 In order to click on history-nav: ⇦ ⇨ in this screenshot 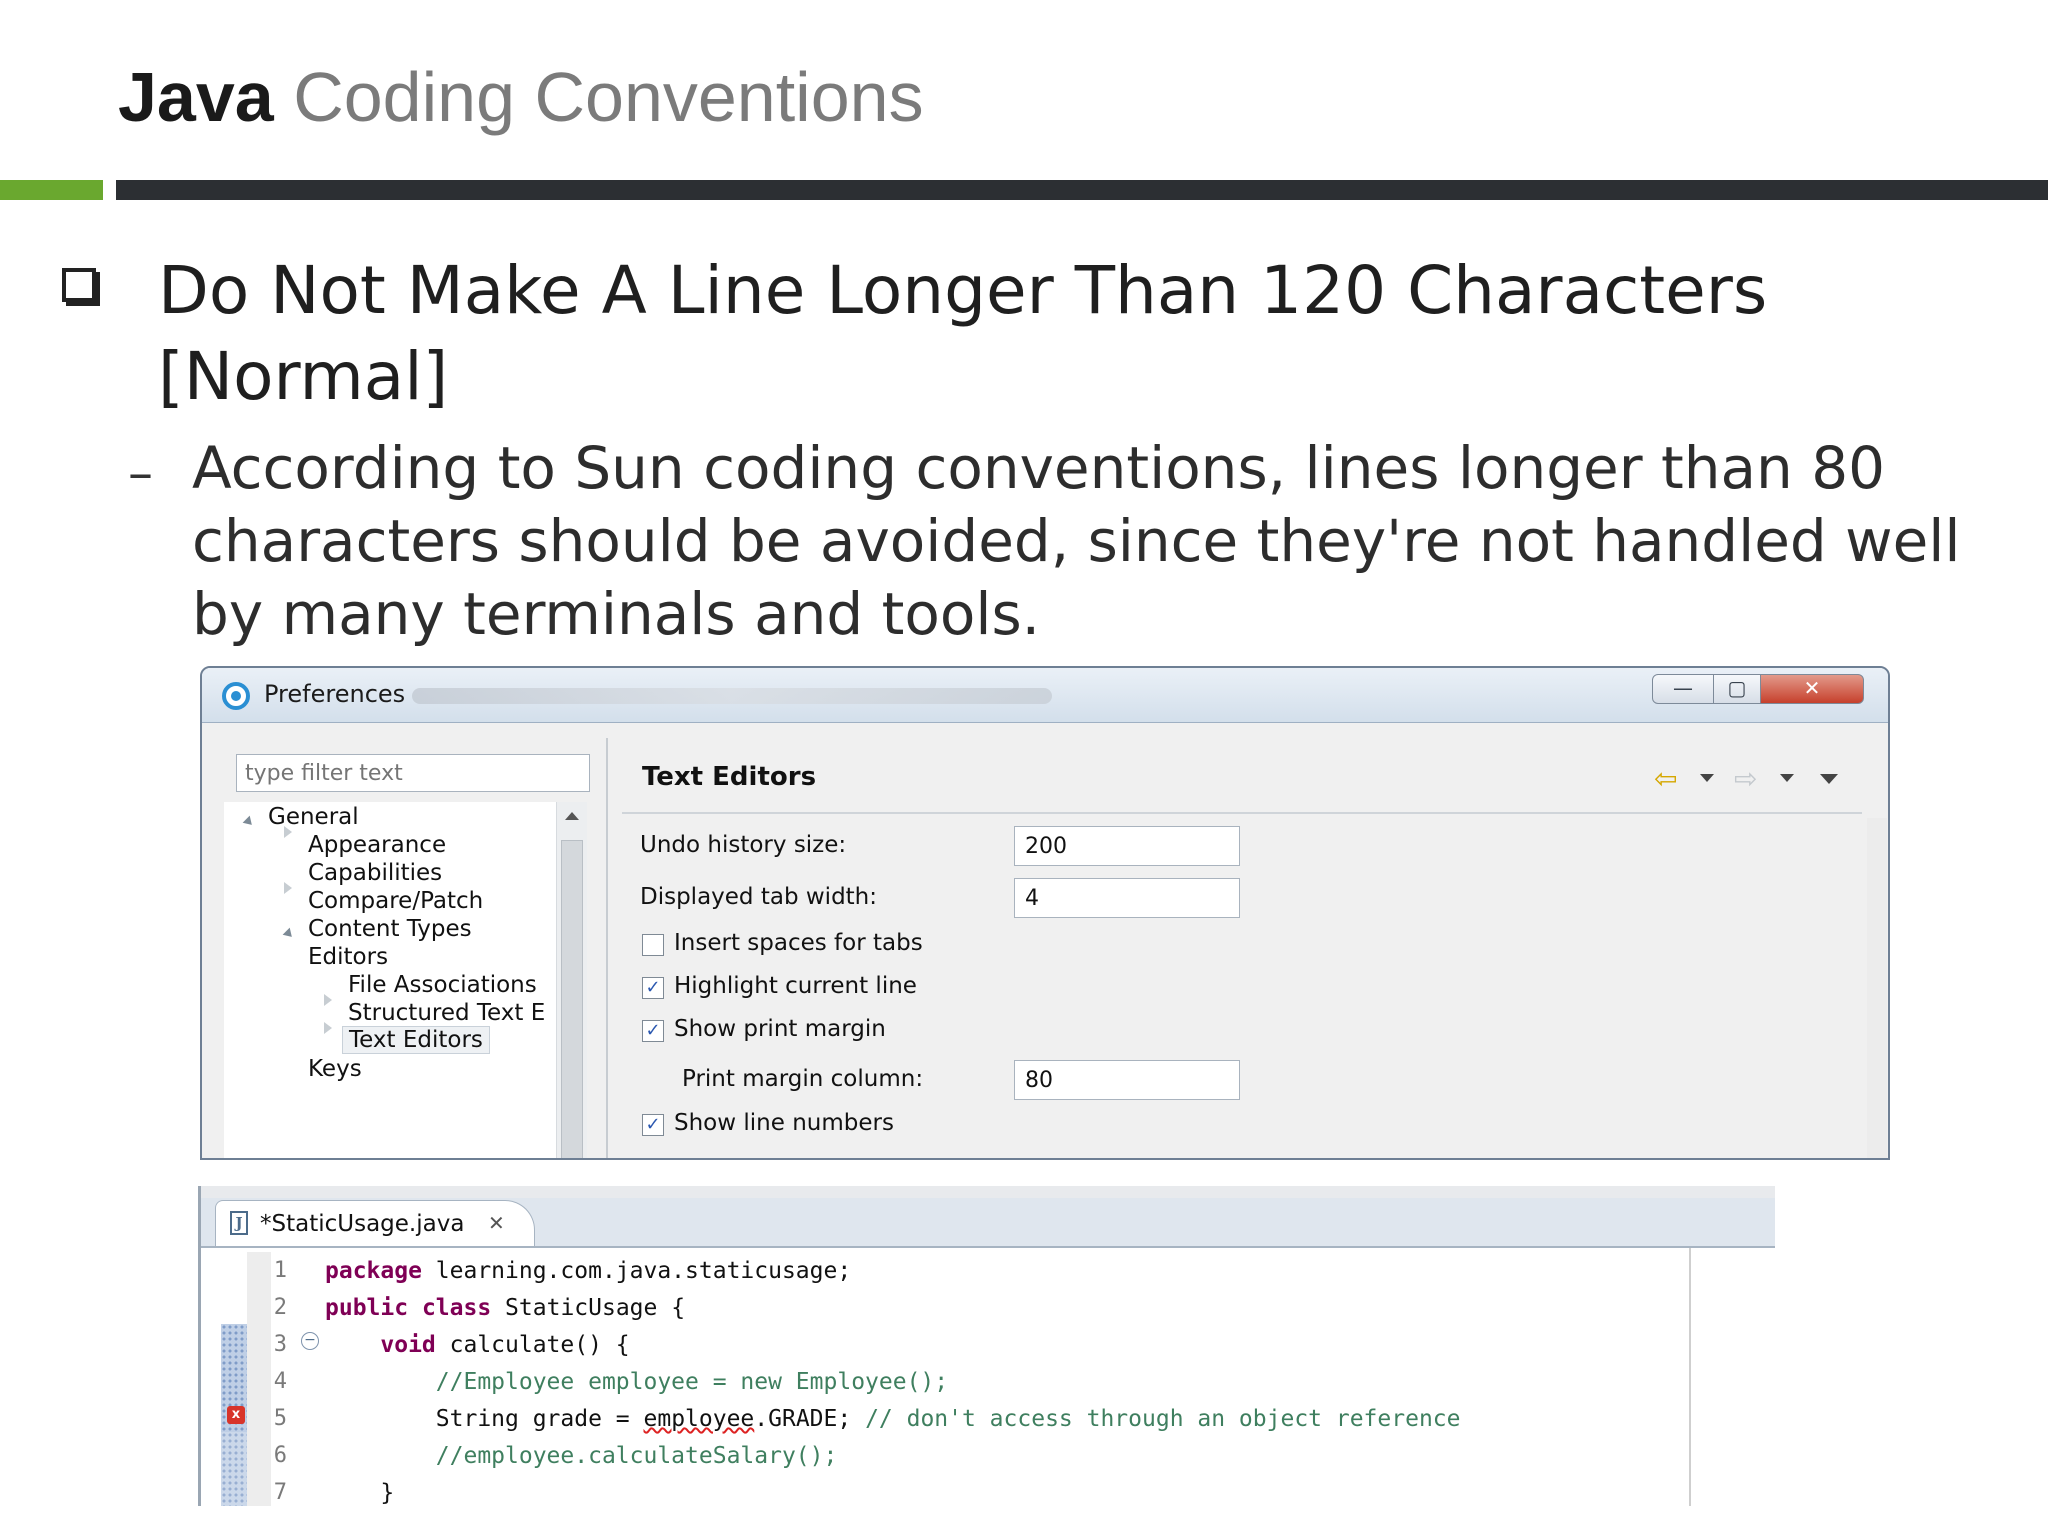, I will do `click(1754, 778)`.